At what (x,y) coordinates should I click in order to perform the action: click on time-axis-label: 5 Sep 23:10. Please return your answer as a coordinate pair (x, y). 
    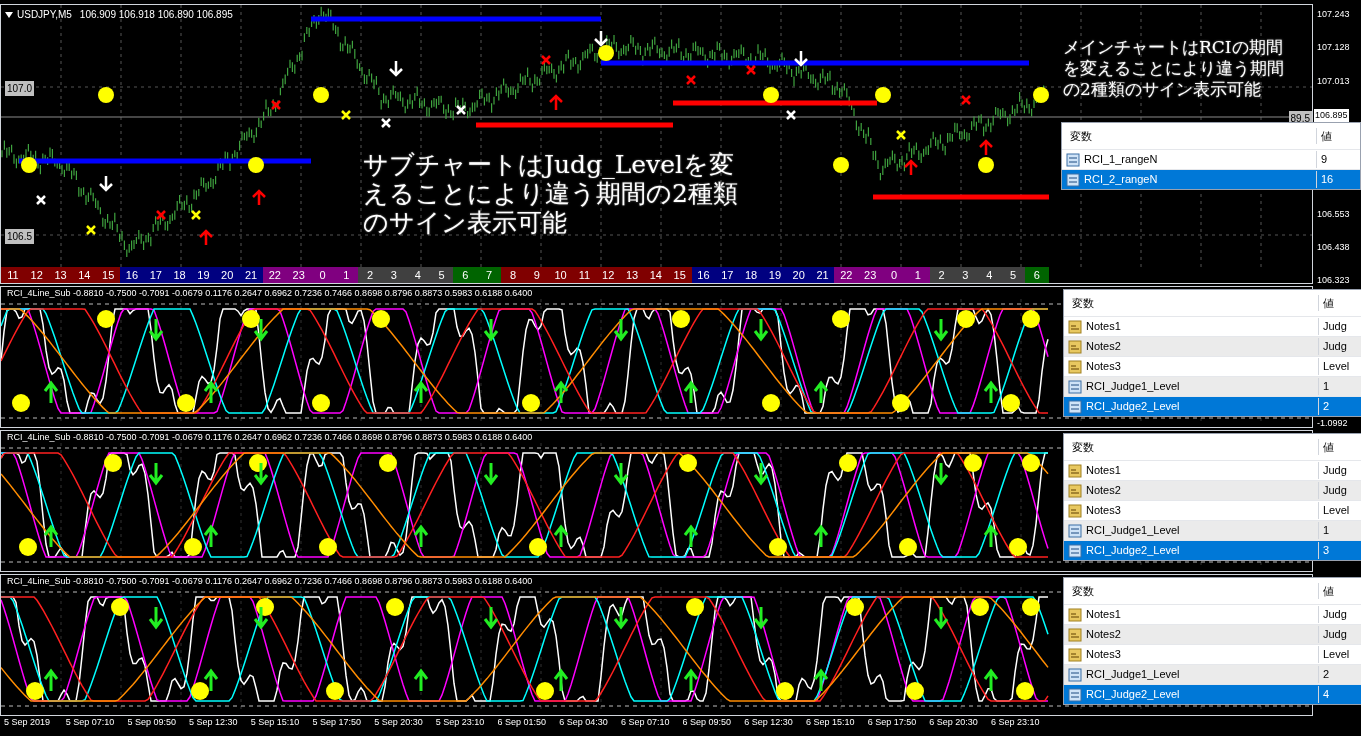
    Looking at the image, I should click on (460, 723).